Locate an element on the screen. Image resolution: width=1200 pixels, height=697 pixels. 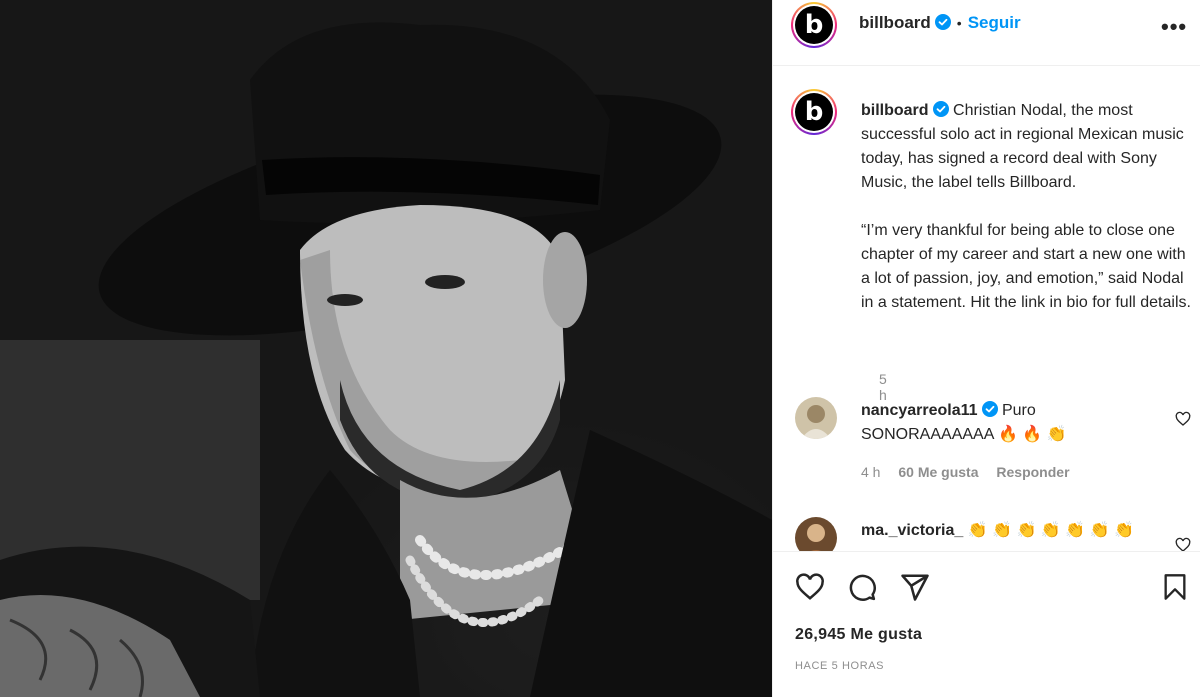
comment-time: 4 h is located at coordinates (870, 472).